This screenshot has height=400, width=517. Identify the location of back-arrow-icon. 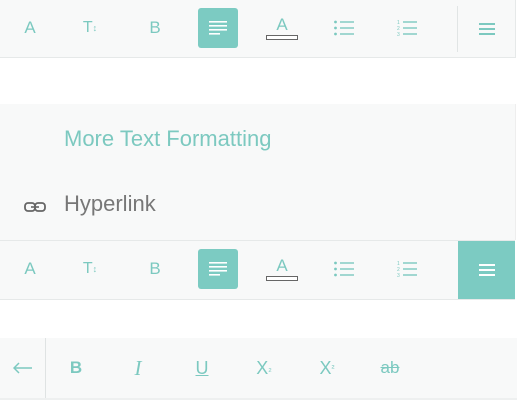
(22, 368).